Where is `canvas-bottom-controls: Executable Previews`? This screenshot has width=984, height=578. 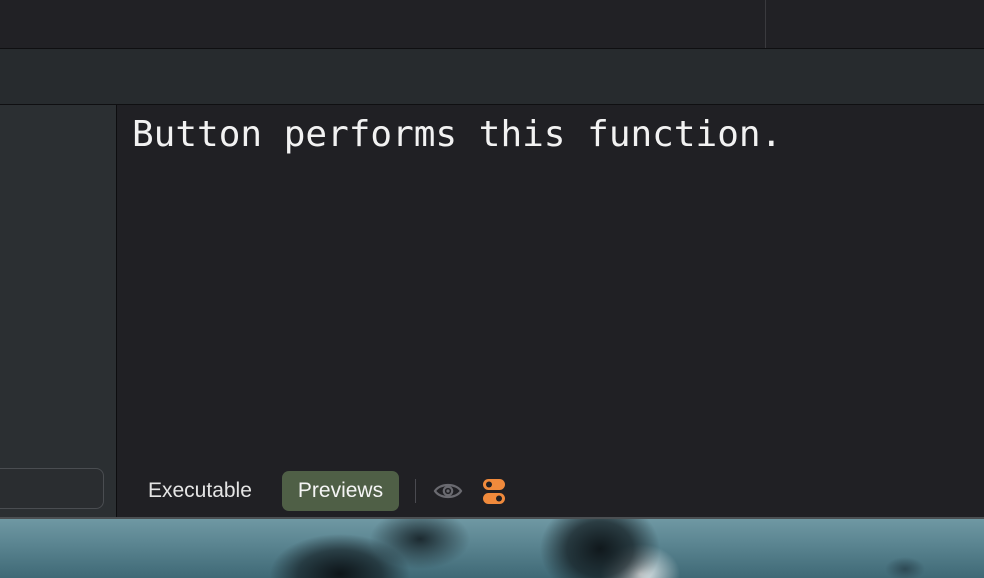
canvas-bottom-controls: Executable Previews is located at coordinates (321, 491).